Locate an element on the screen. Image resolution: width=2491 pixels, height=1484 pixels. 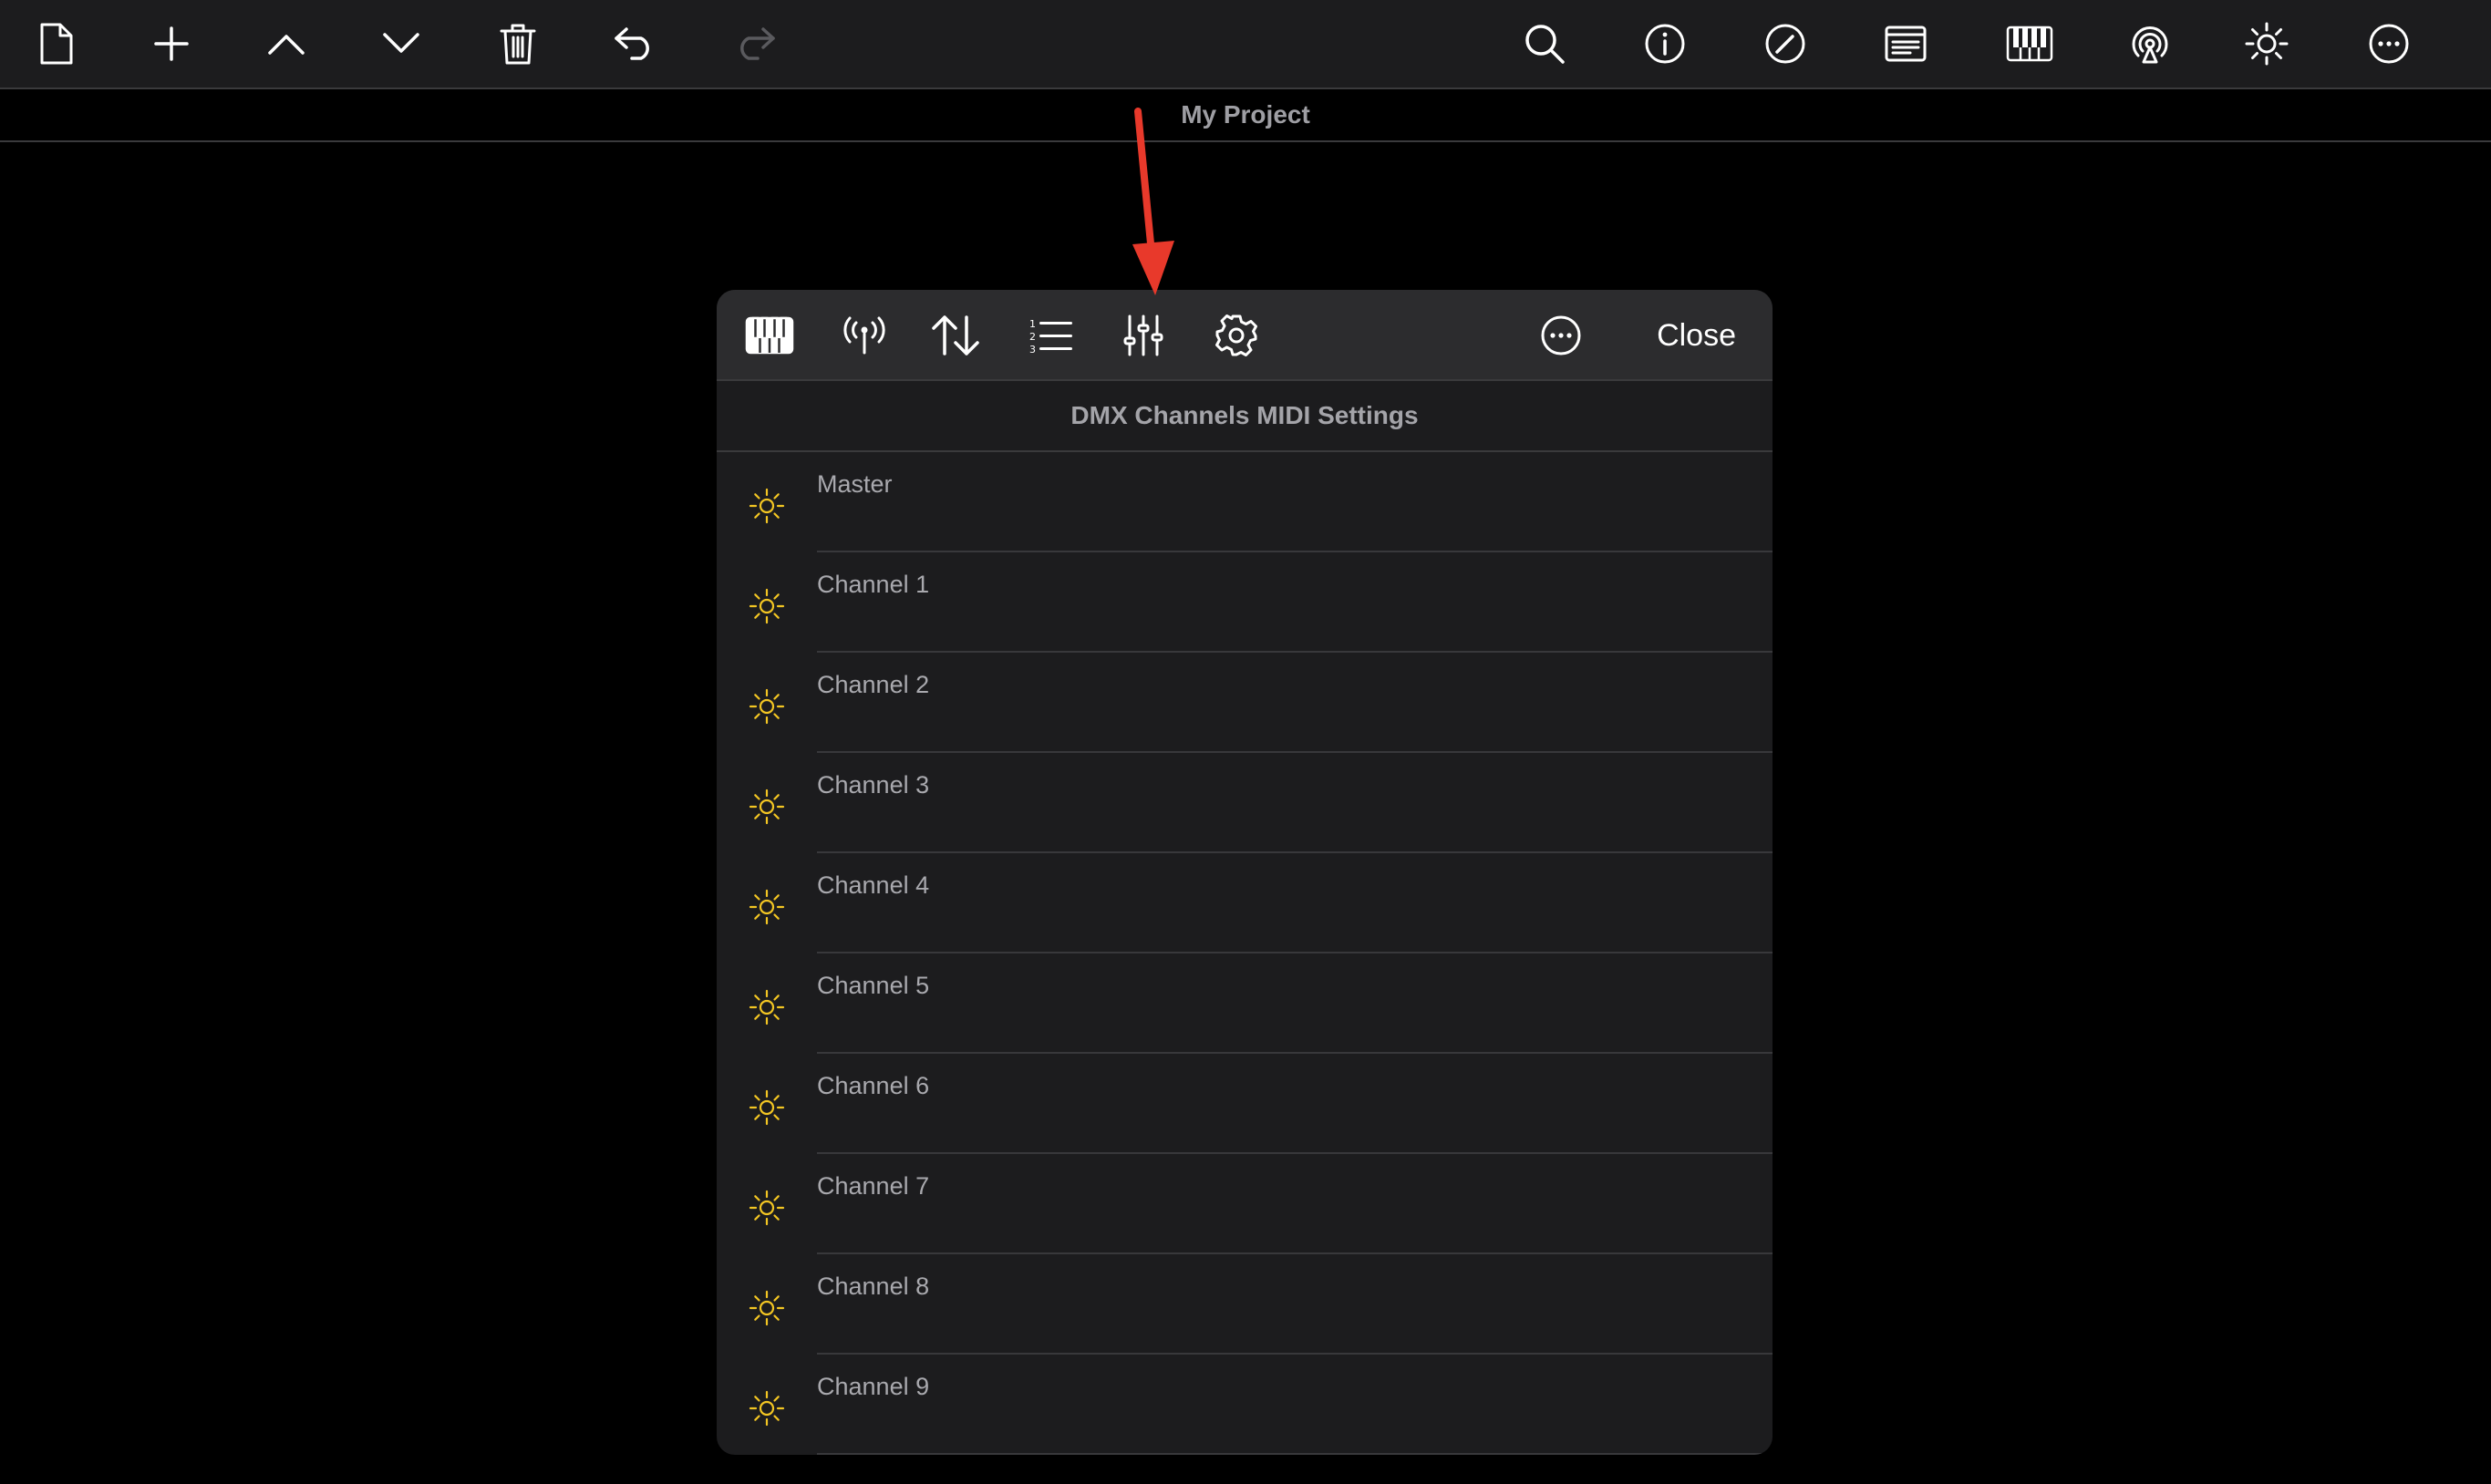
more-circle-icon is located at coordinates (1561, 335).